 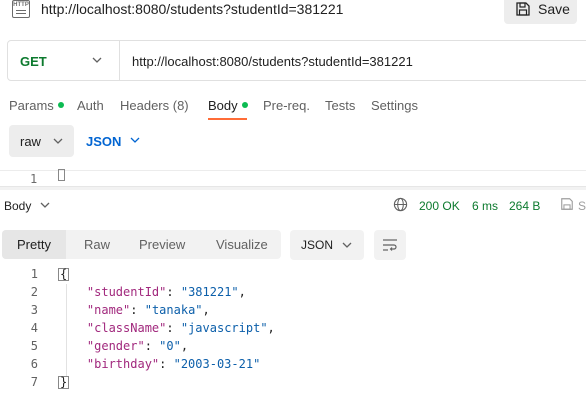 I want to click on globe-icon, so click(x=400, y=204).